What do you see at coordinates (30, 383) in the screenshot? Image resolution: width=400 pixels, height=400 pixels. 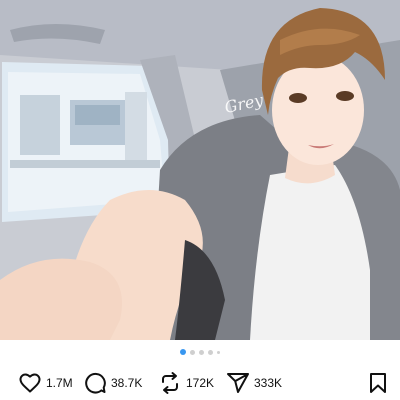 I see `heart-icon` at bounding box center [30, 383].